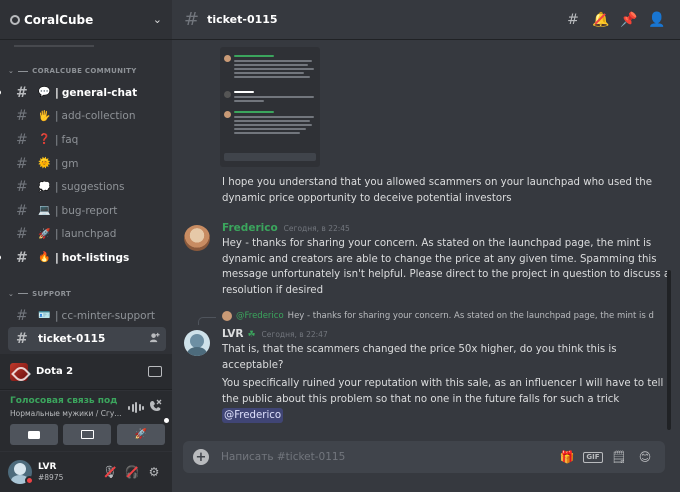 The height and width of the screenshot is (492, 680). I want to click on sticker-icon: 🗒, so click(619, 457).